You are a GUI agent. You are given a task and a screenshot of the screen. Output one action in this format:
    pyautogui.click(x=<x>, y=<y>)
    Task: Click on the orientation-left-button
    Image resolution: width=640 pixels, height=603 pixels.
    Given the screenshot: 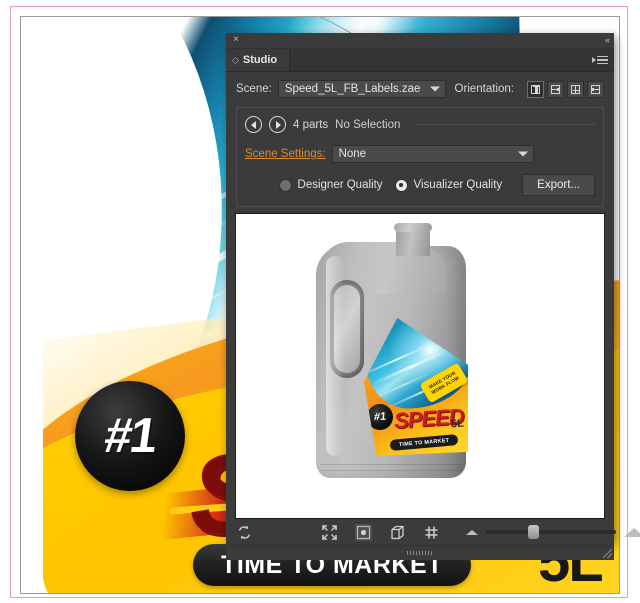 What is the action you would take?
    pyautogui.click(x=595, y=89)
    